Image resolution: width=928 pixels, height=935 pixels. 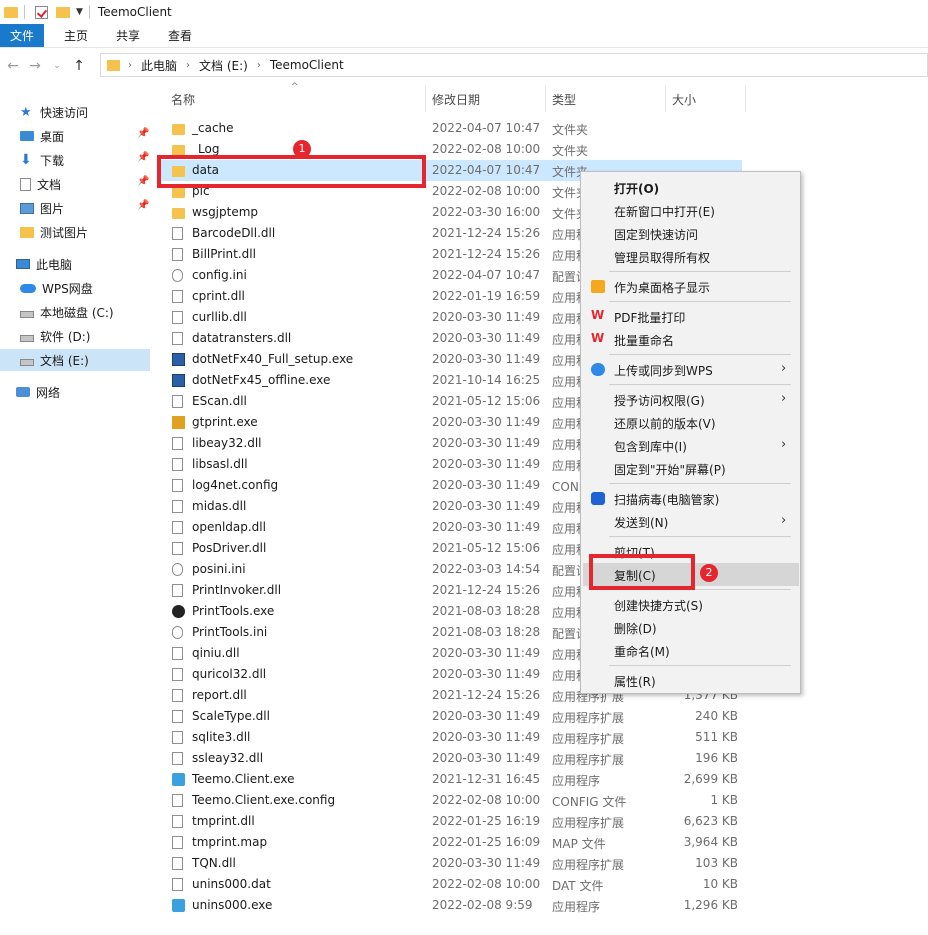 What do you see at coordinates (42, 208) in the screenshot?
I see `sidebar-item-4: 图片` at bounding box center [42, 208].